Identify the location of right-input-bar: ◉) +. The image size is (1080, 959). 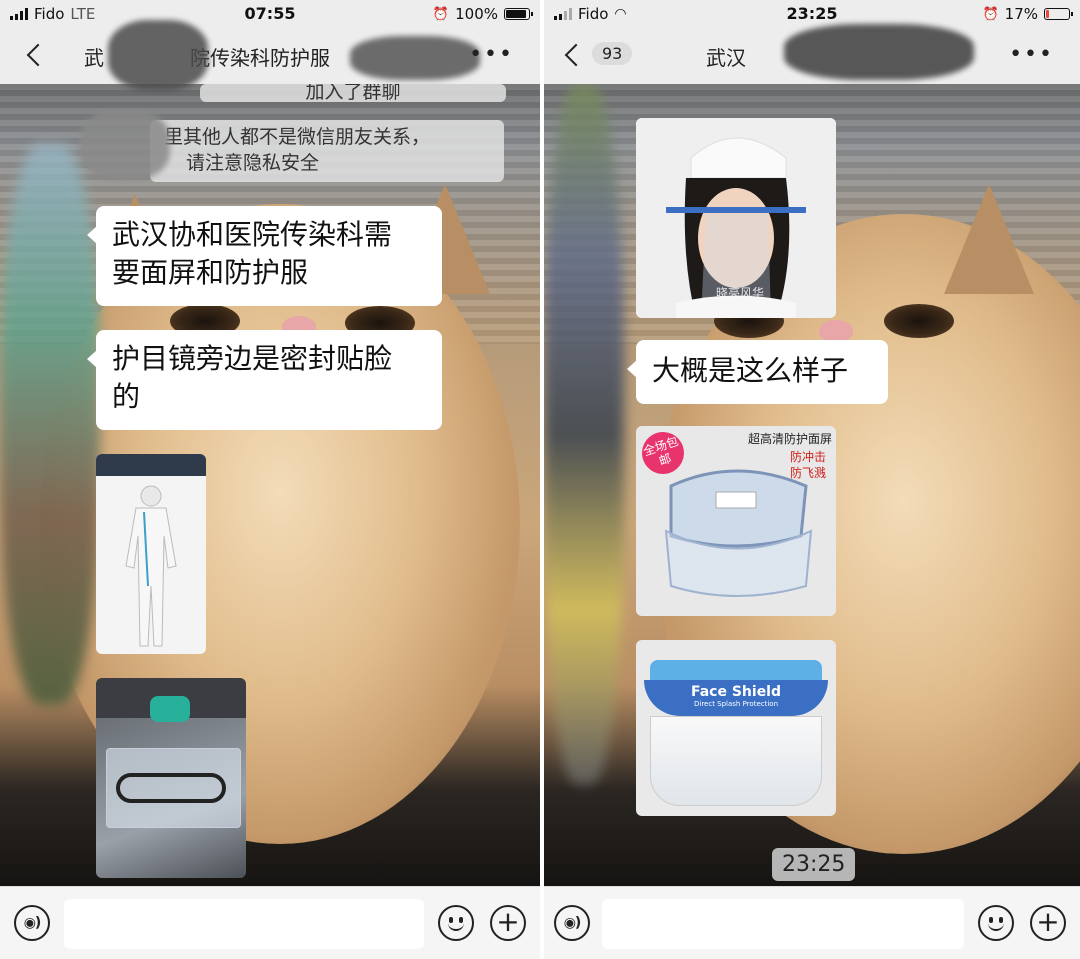
(812, 922).